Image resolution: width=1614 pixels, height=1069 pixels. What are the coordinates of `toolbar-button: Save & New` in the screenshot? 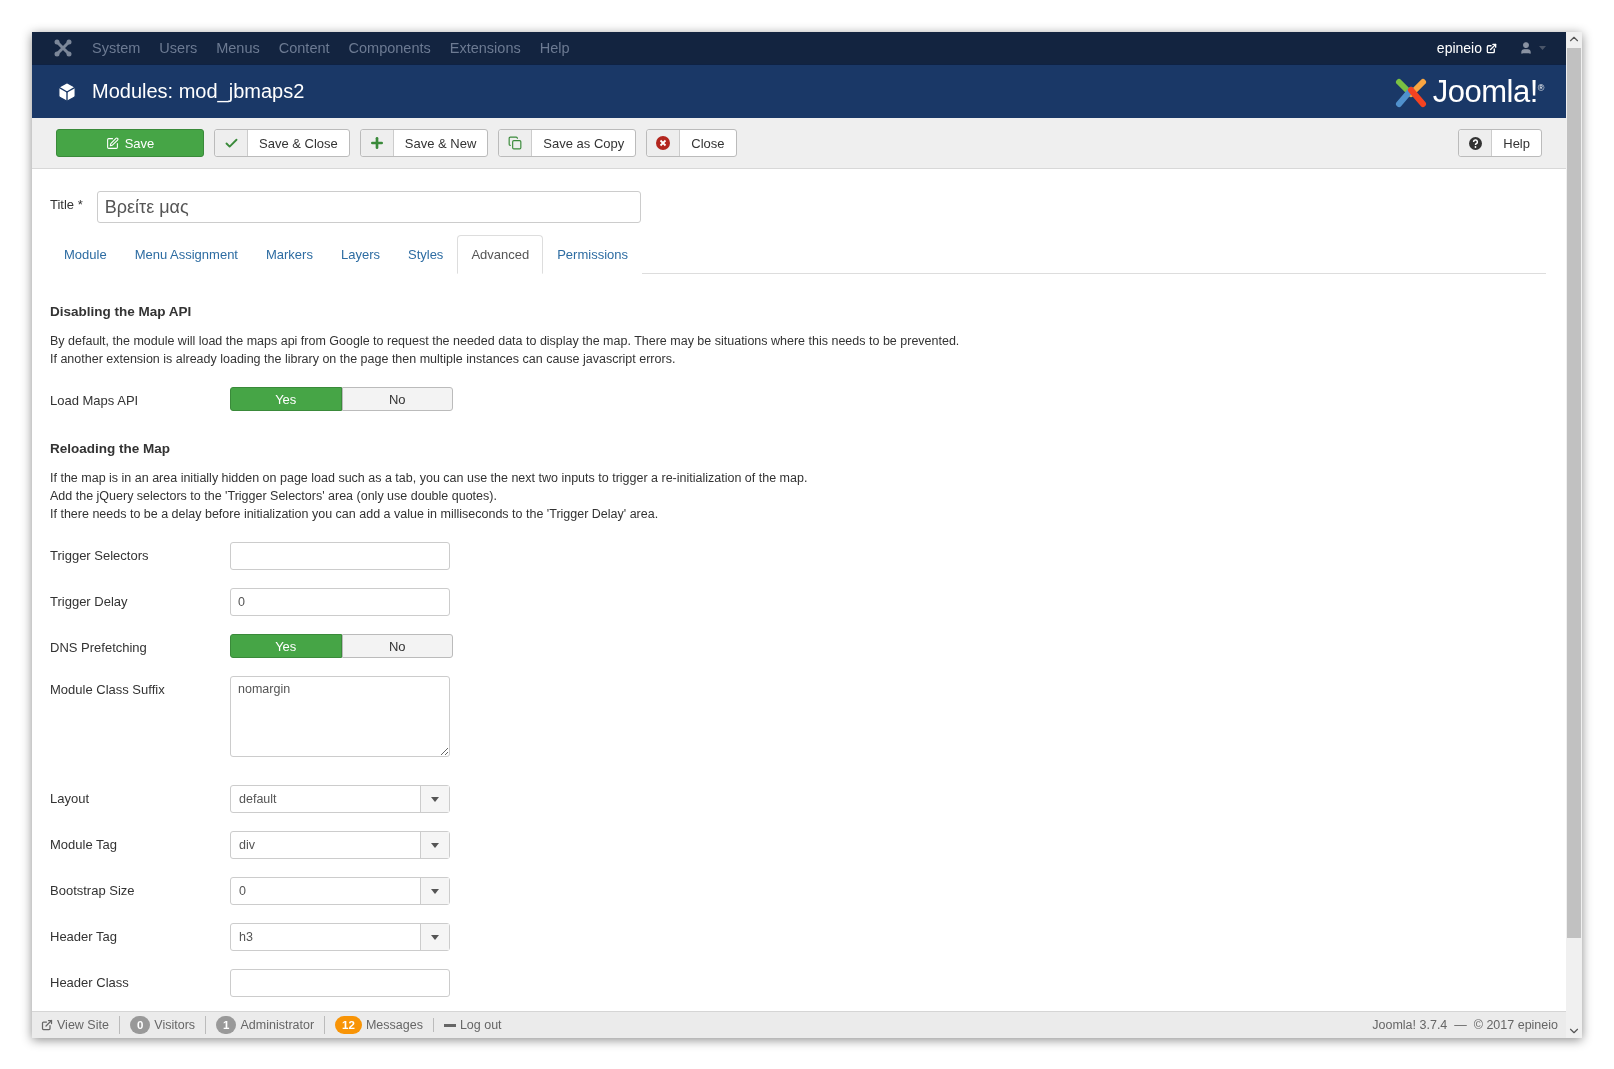 It's located at (424, 143).